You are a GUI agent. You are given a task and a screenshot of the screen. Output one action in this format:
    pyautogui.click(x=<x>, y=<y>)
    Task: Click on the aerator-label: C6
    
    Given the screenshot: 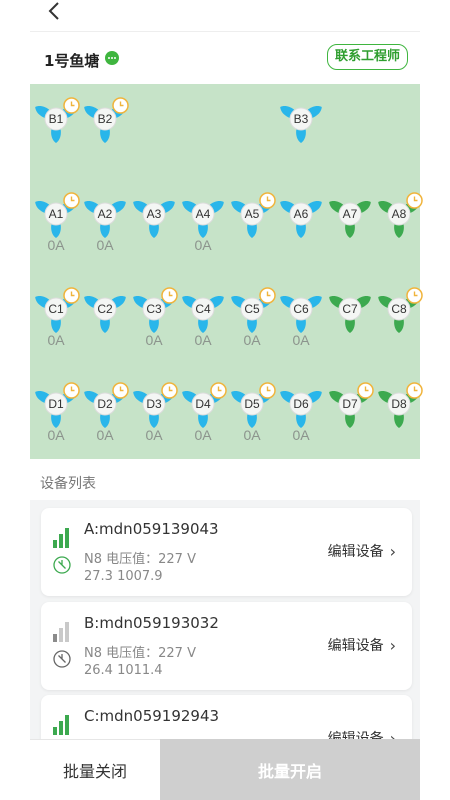 What is the action you would take?
    pyautogui.click(x=301, y=309)
    